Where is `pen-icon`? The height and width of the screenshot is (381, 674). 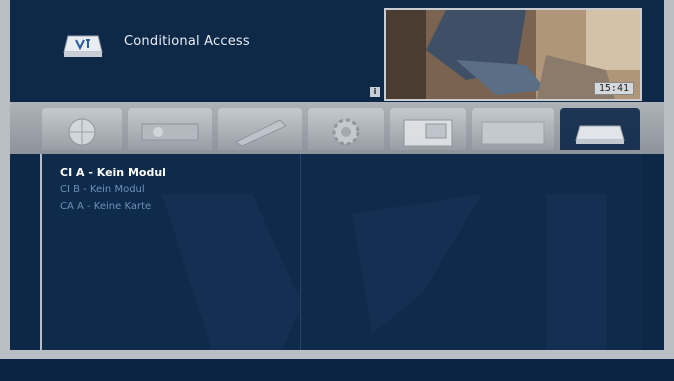 pen-icon is located at coordinates (261, 133).